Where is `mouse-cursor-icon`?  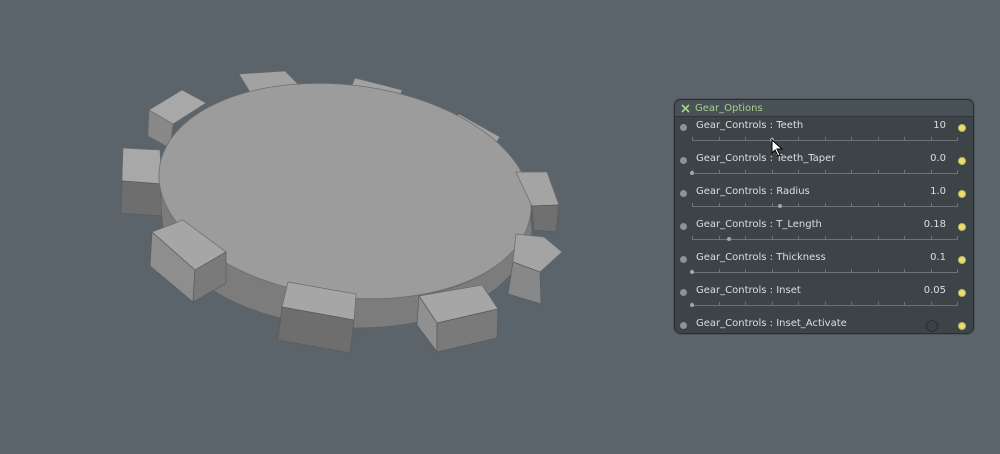 mouse-cursor-icon is located at coordinates (777, 148).